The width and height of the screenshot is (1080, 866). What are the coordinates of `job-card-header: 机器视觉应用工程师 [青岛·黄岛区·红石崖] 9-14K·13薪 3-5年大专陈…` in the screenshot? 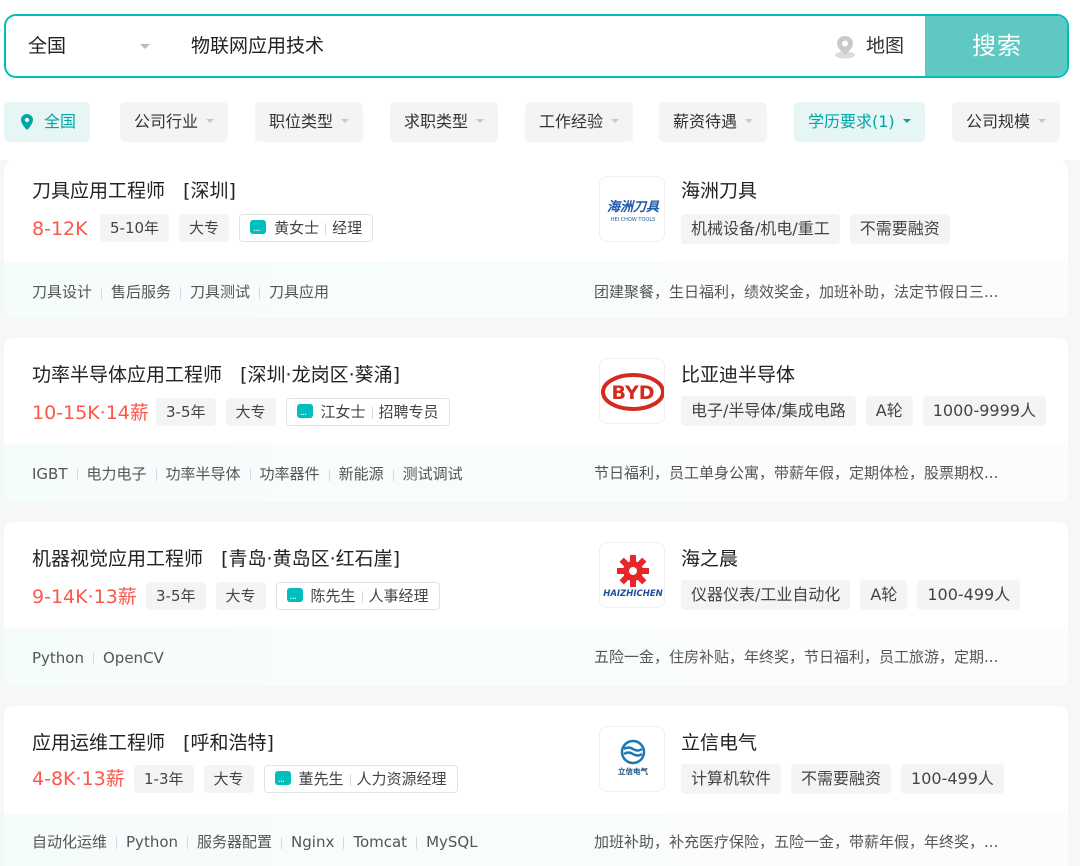 It's located at (536, 572).